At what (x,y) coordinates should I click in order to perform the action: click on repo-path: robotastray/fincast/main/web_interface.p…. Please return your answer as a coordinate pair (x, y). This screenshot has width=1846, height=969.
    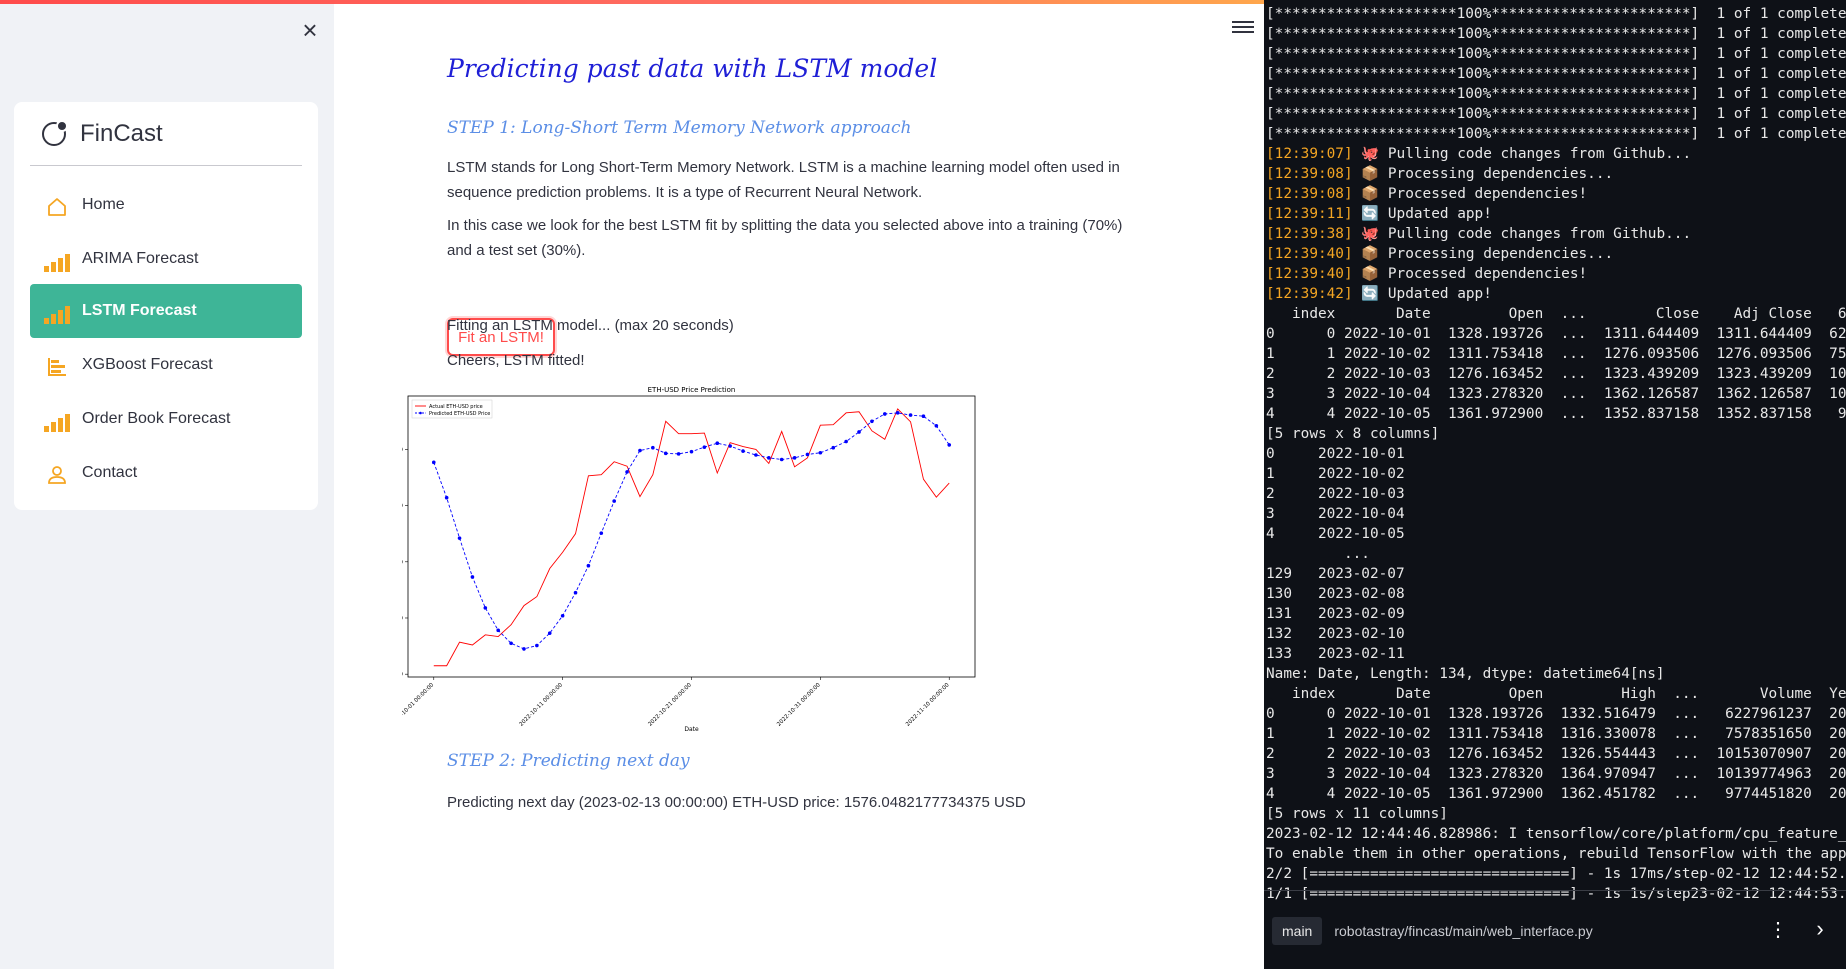
    Looking at the image, I should click on (1463, 931).